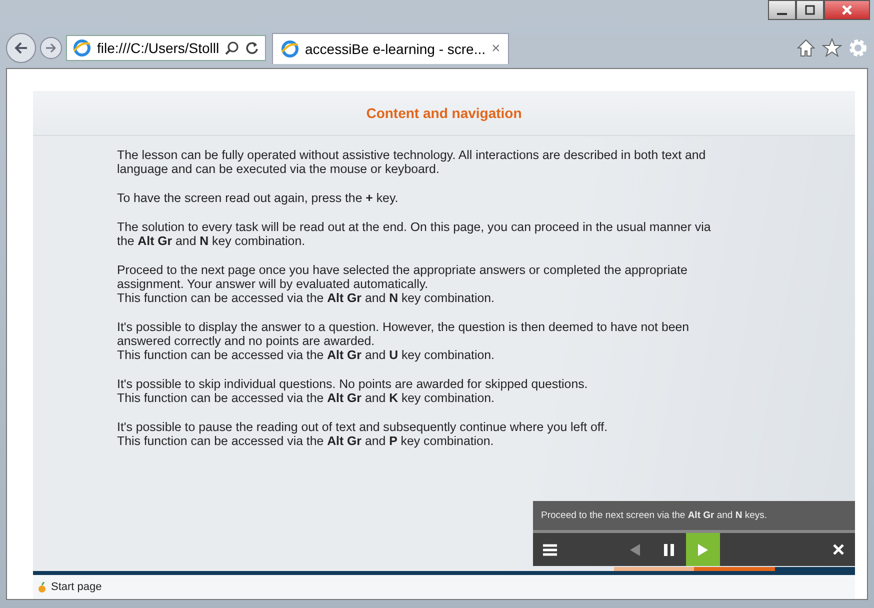  Describe the element at coordinates (782, 10) in the screenshot. I see `minimize-button` at that location.